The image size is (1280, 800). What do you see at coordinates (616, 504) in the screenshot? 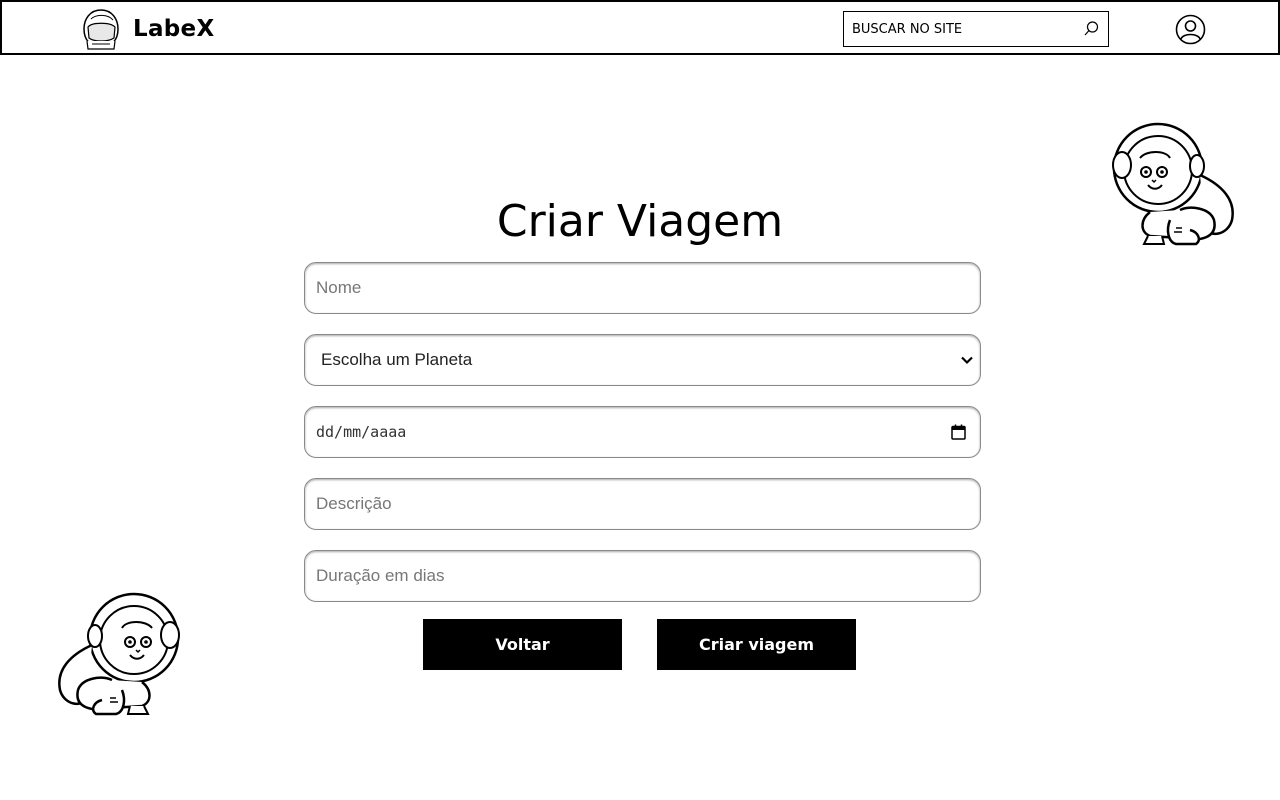
I see `descricao-input` at bounding box center [616, 504].